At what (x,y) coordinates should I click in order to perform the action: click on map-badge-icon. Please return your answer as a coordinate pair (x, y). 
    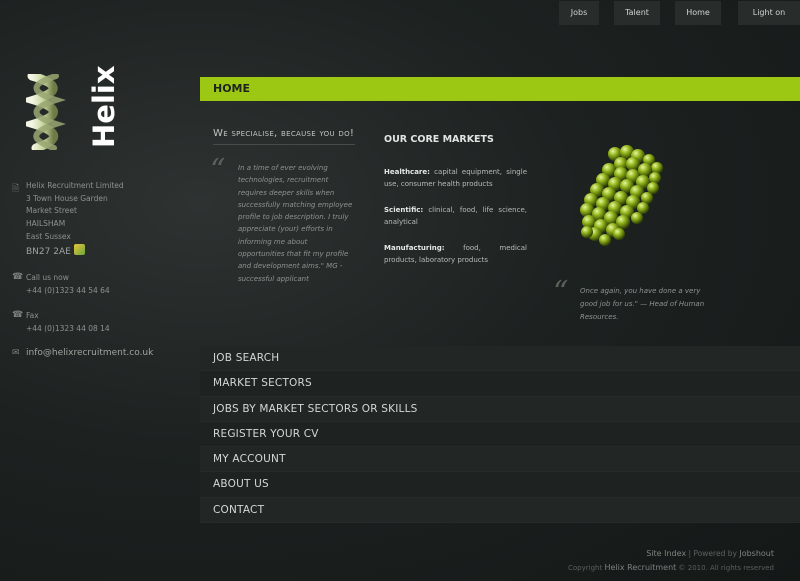
    Looking at the image, I should click on (79, 249).